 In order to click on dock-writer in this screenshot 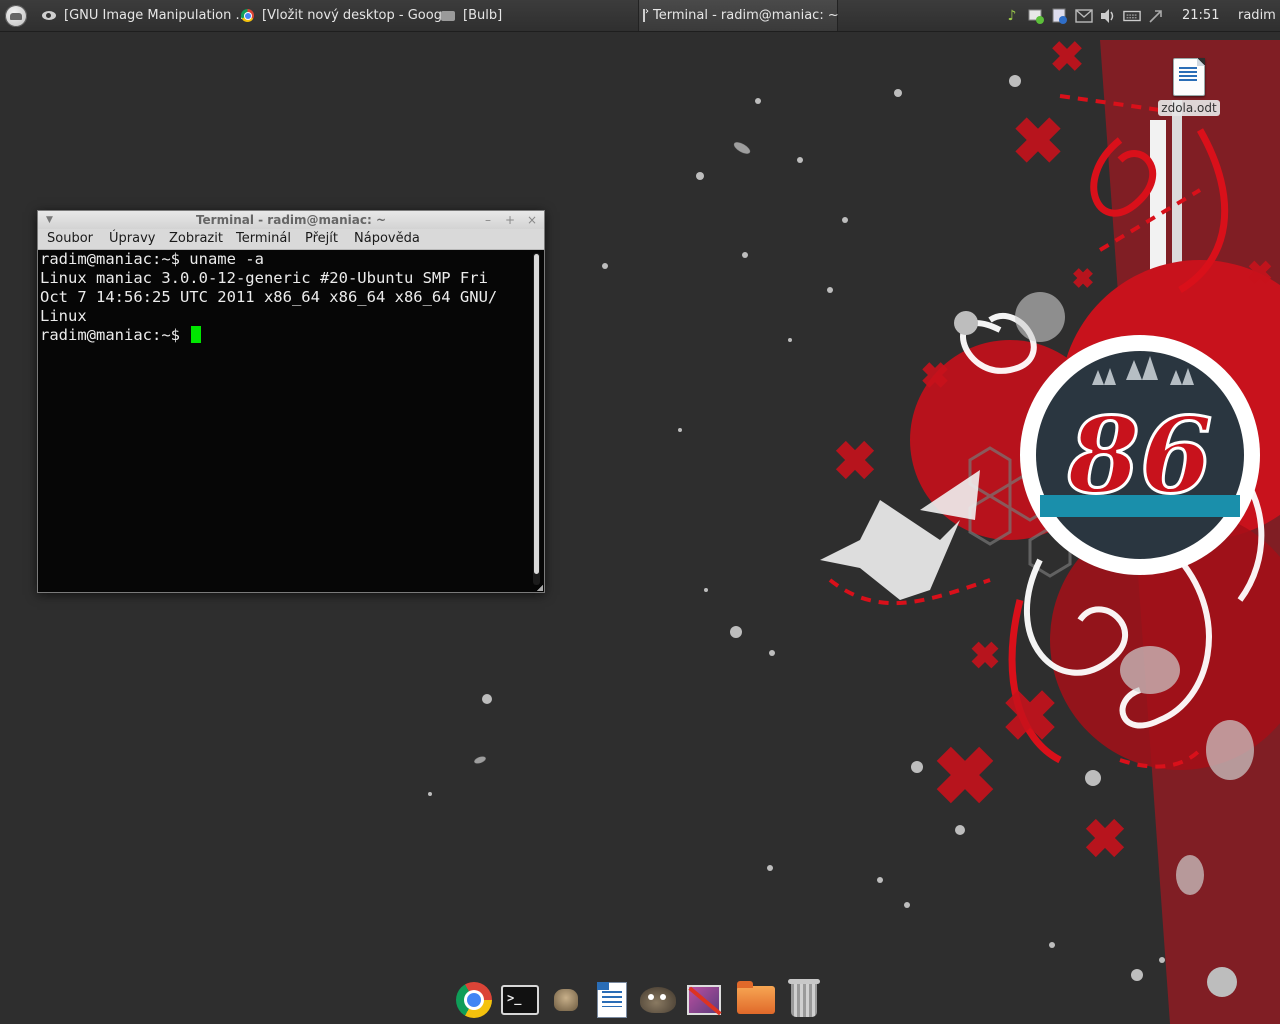, I will do `click(612, 1000)`.